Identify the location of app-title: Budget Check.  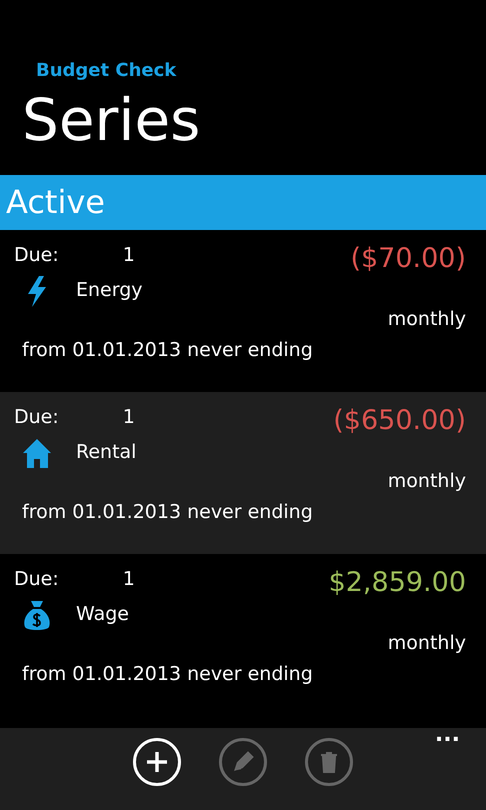
(106, 70).